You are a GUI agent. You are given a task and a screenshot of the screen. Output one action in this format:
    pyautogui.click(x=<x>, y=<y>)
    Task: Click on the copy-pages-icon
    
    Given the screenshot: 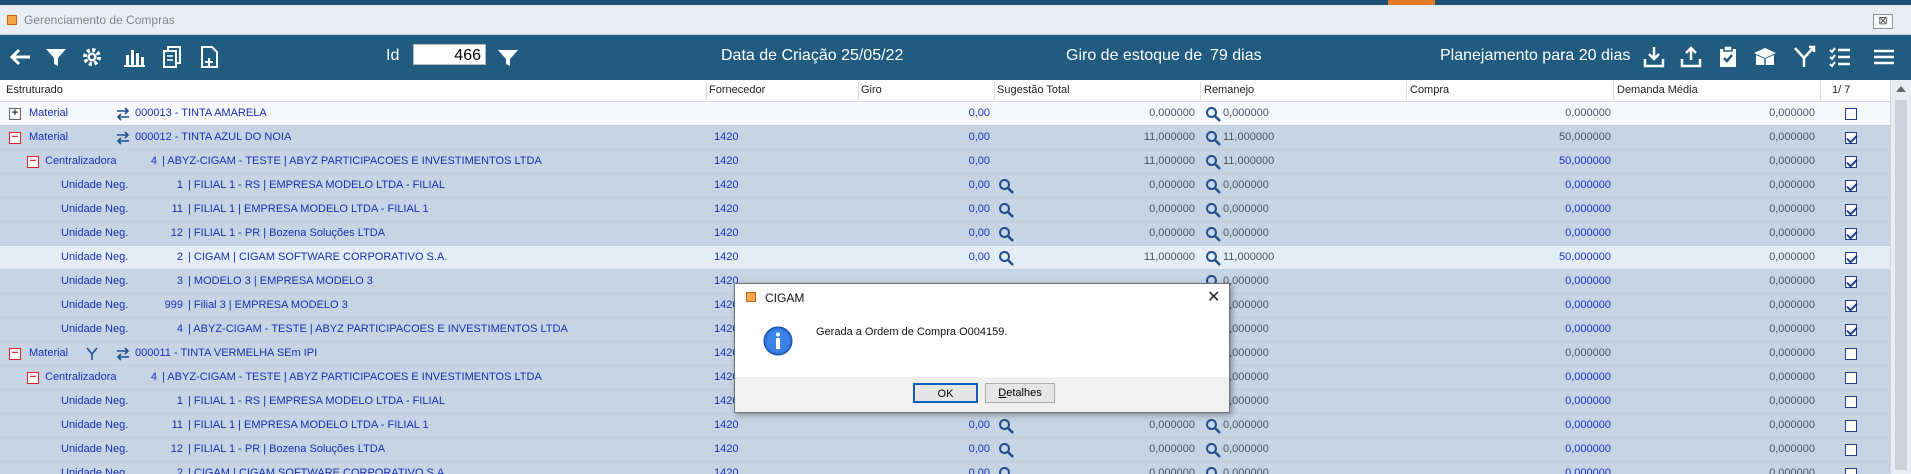 What is the action you would take?
    pyautogui.click(x=173, y=57)
    